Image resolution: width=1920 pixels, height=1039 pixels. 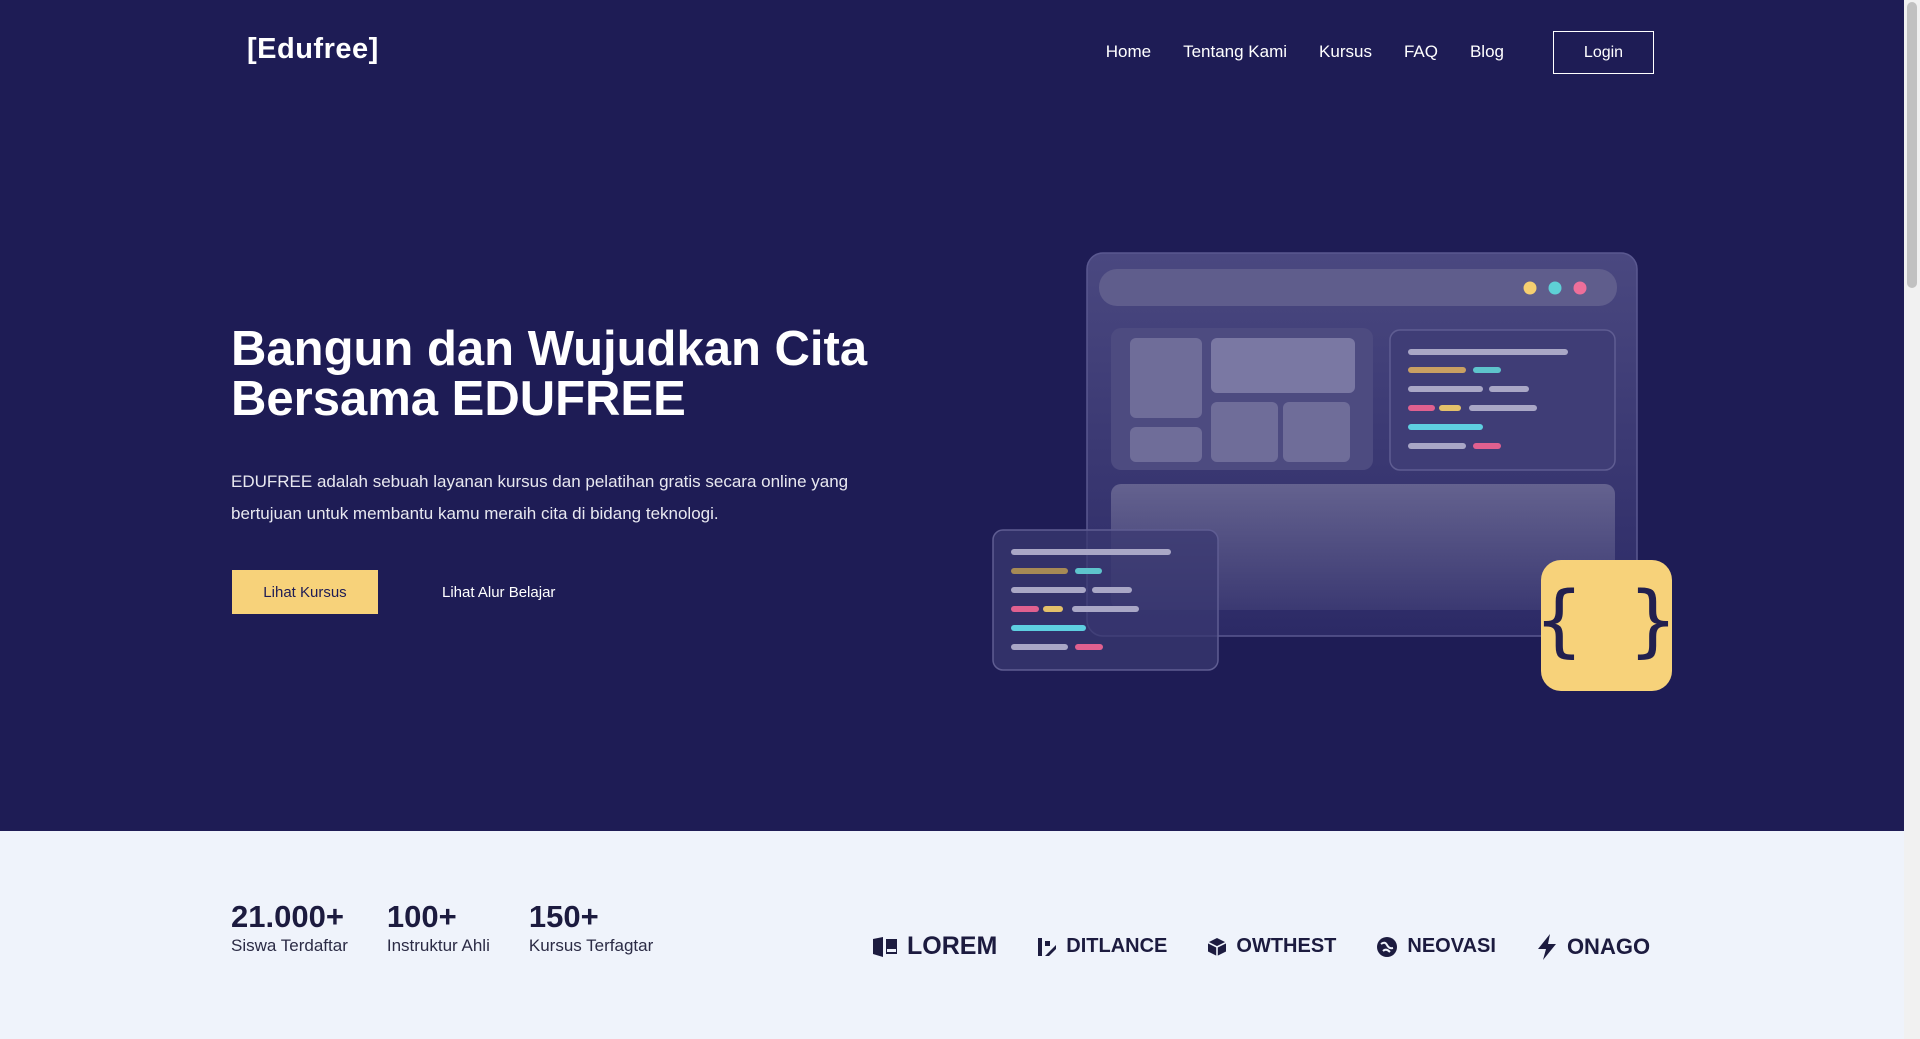 I want to click on stat-students: 21.000+ Siswa Terdaftar, so click(x=289, y=928).